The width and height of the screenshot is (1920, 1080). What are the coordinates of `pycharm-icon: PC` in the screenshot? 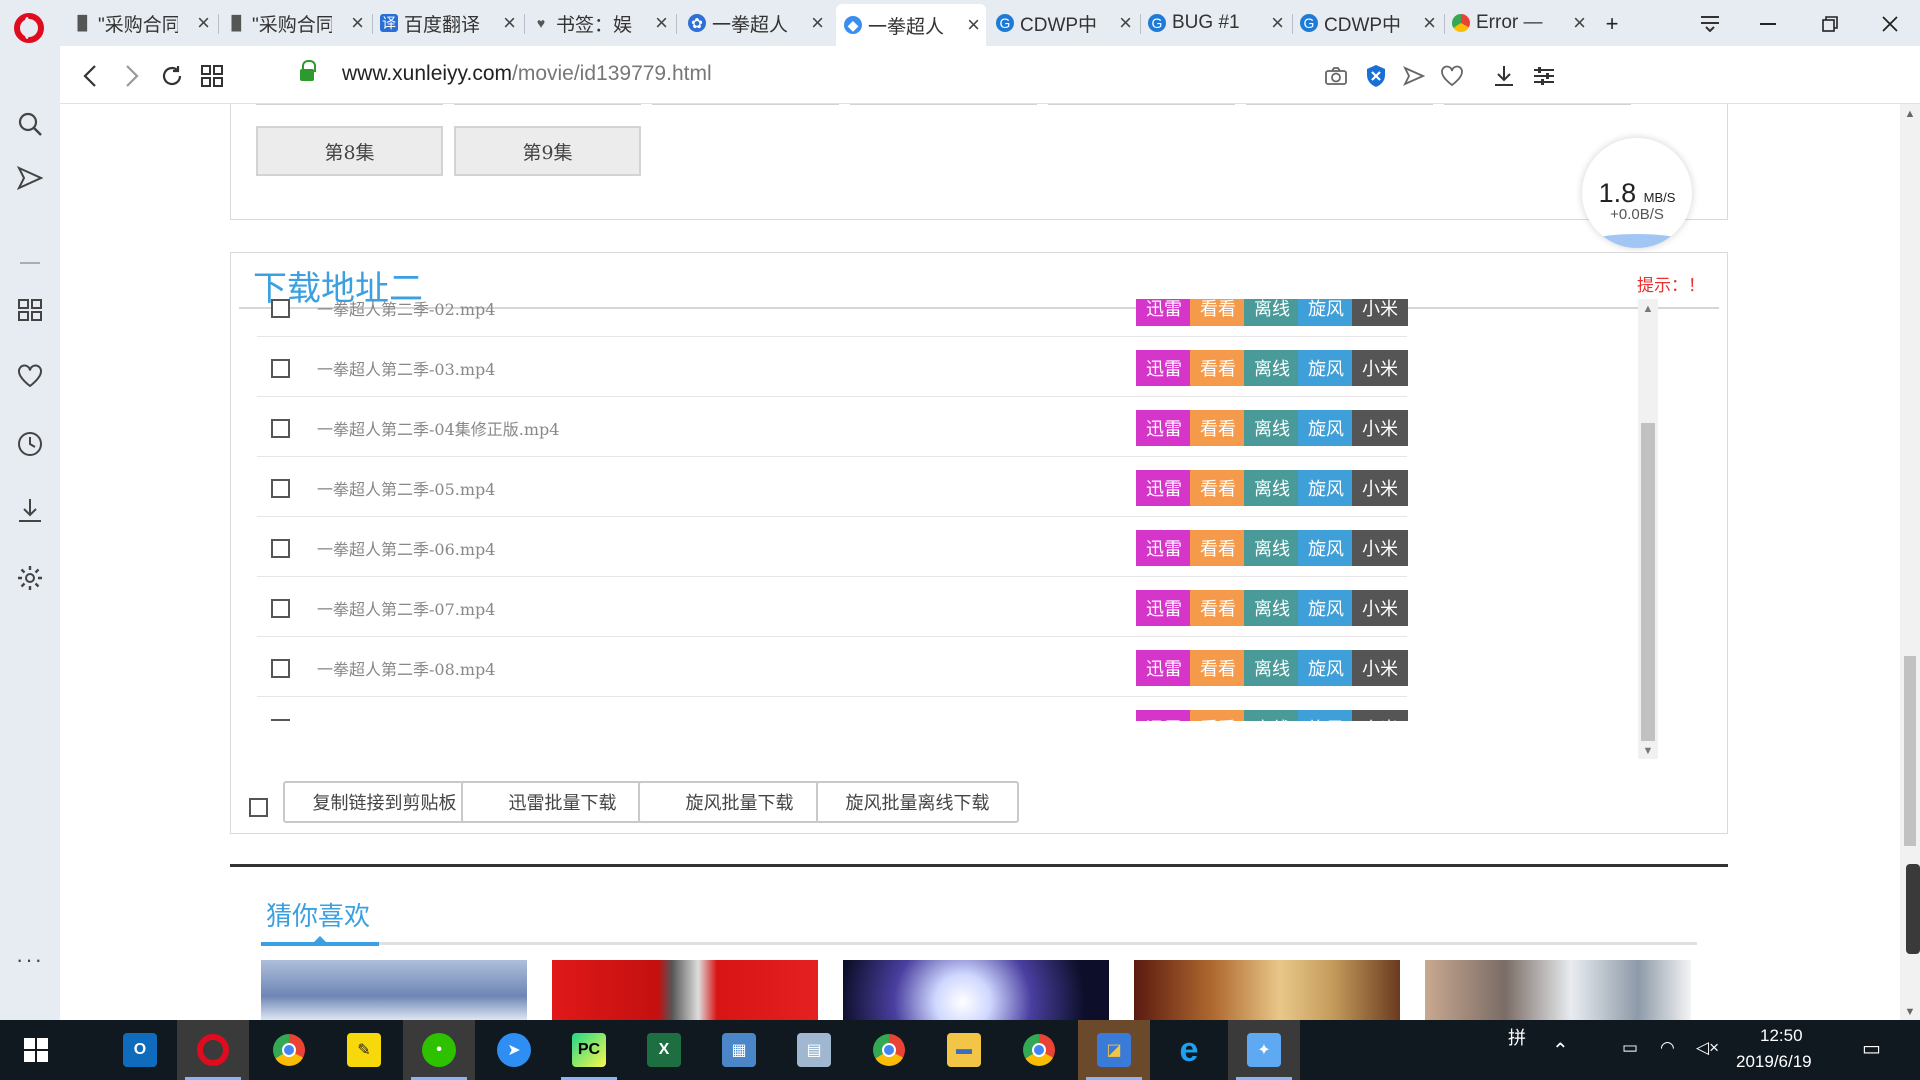 It's located at (589, 1050).